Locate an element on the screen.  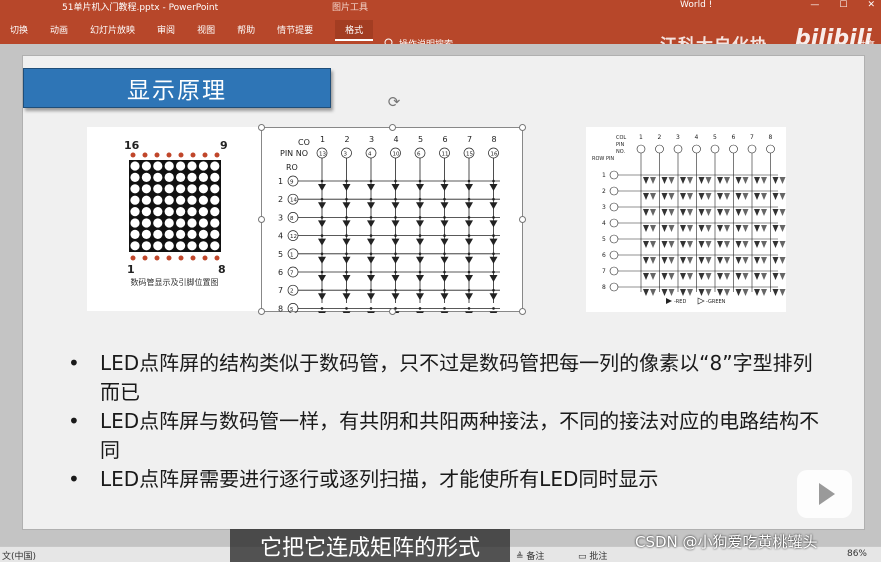
zoom-level: 86% is located at coordinates (857, 554).